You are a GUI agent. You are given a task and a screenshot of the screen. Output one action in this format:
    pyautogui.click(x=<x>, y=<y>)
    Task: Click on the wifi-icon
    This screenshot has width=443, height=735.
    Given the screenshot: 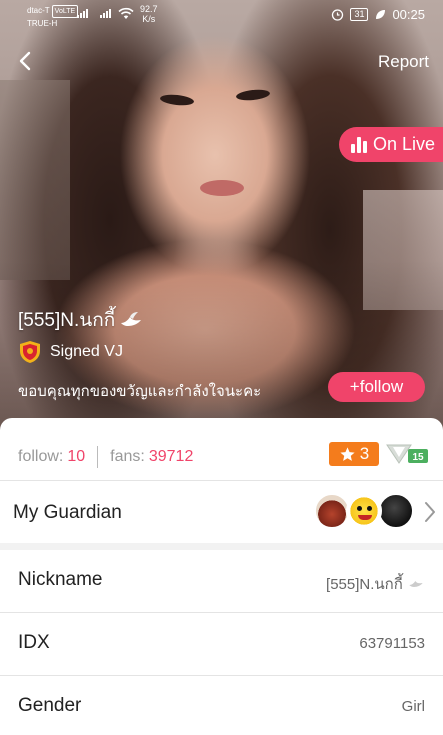 What is the action you would take?
    pyautogui.click(x=126, y=13)
    